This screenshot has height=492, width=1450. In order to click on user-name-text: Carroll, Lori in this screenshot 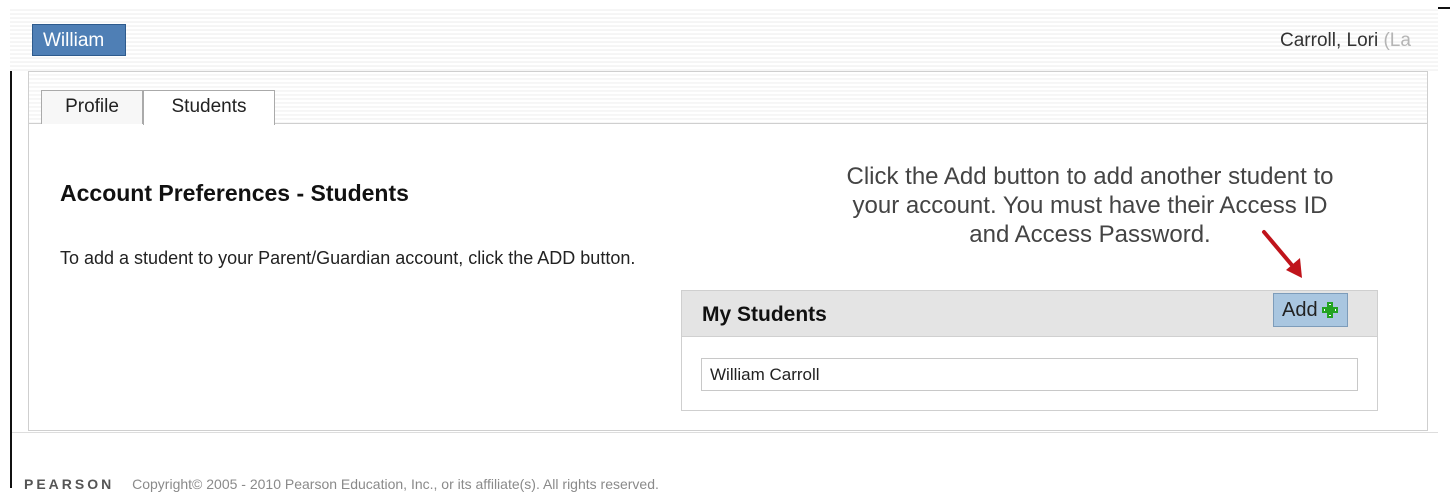, I will do `click(1329, 40)`.